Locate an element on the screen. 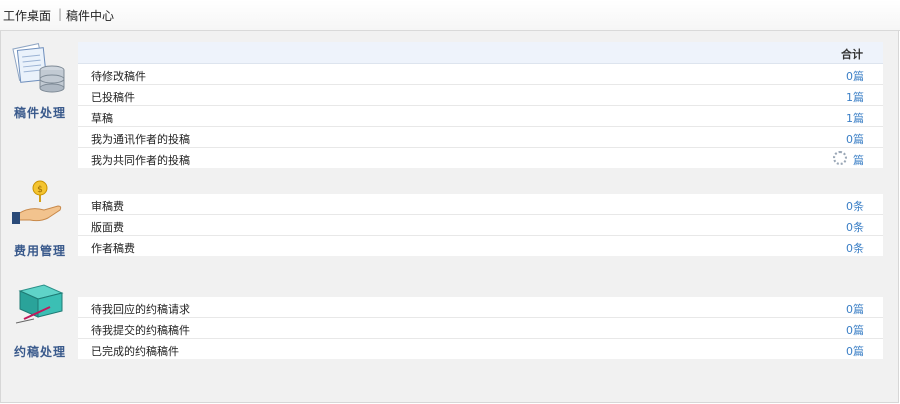  manuscript-section-label: 稿件处理 is located at coordinates (40, 80).